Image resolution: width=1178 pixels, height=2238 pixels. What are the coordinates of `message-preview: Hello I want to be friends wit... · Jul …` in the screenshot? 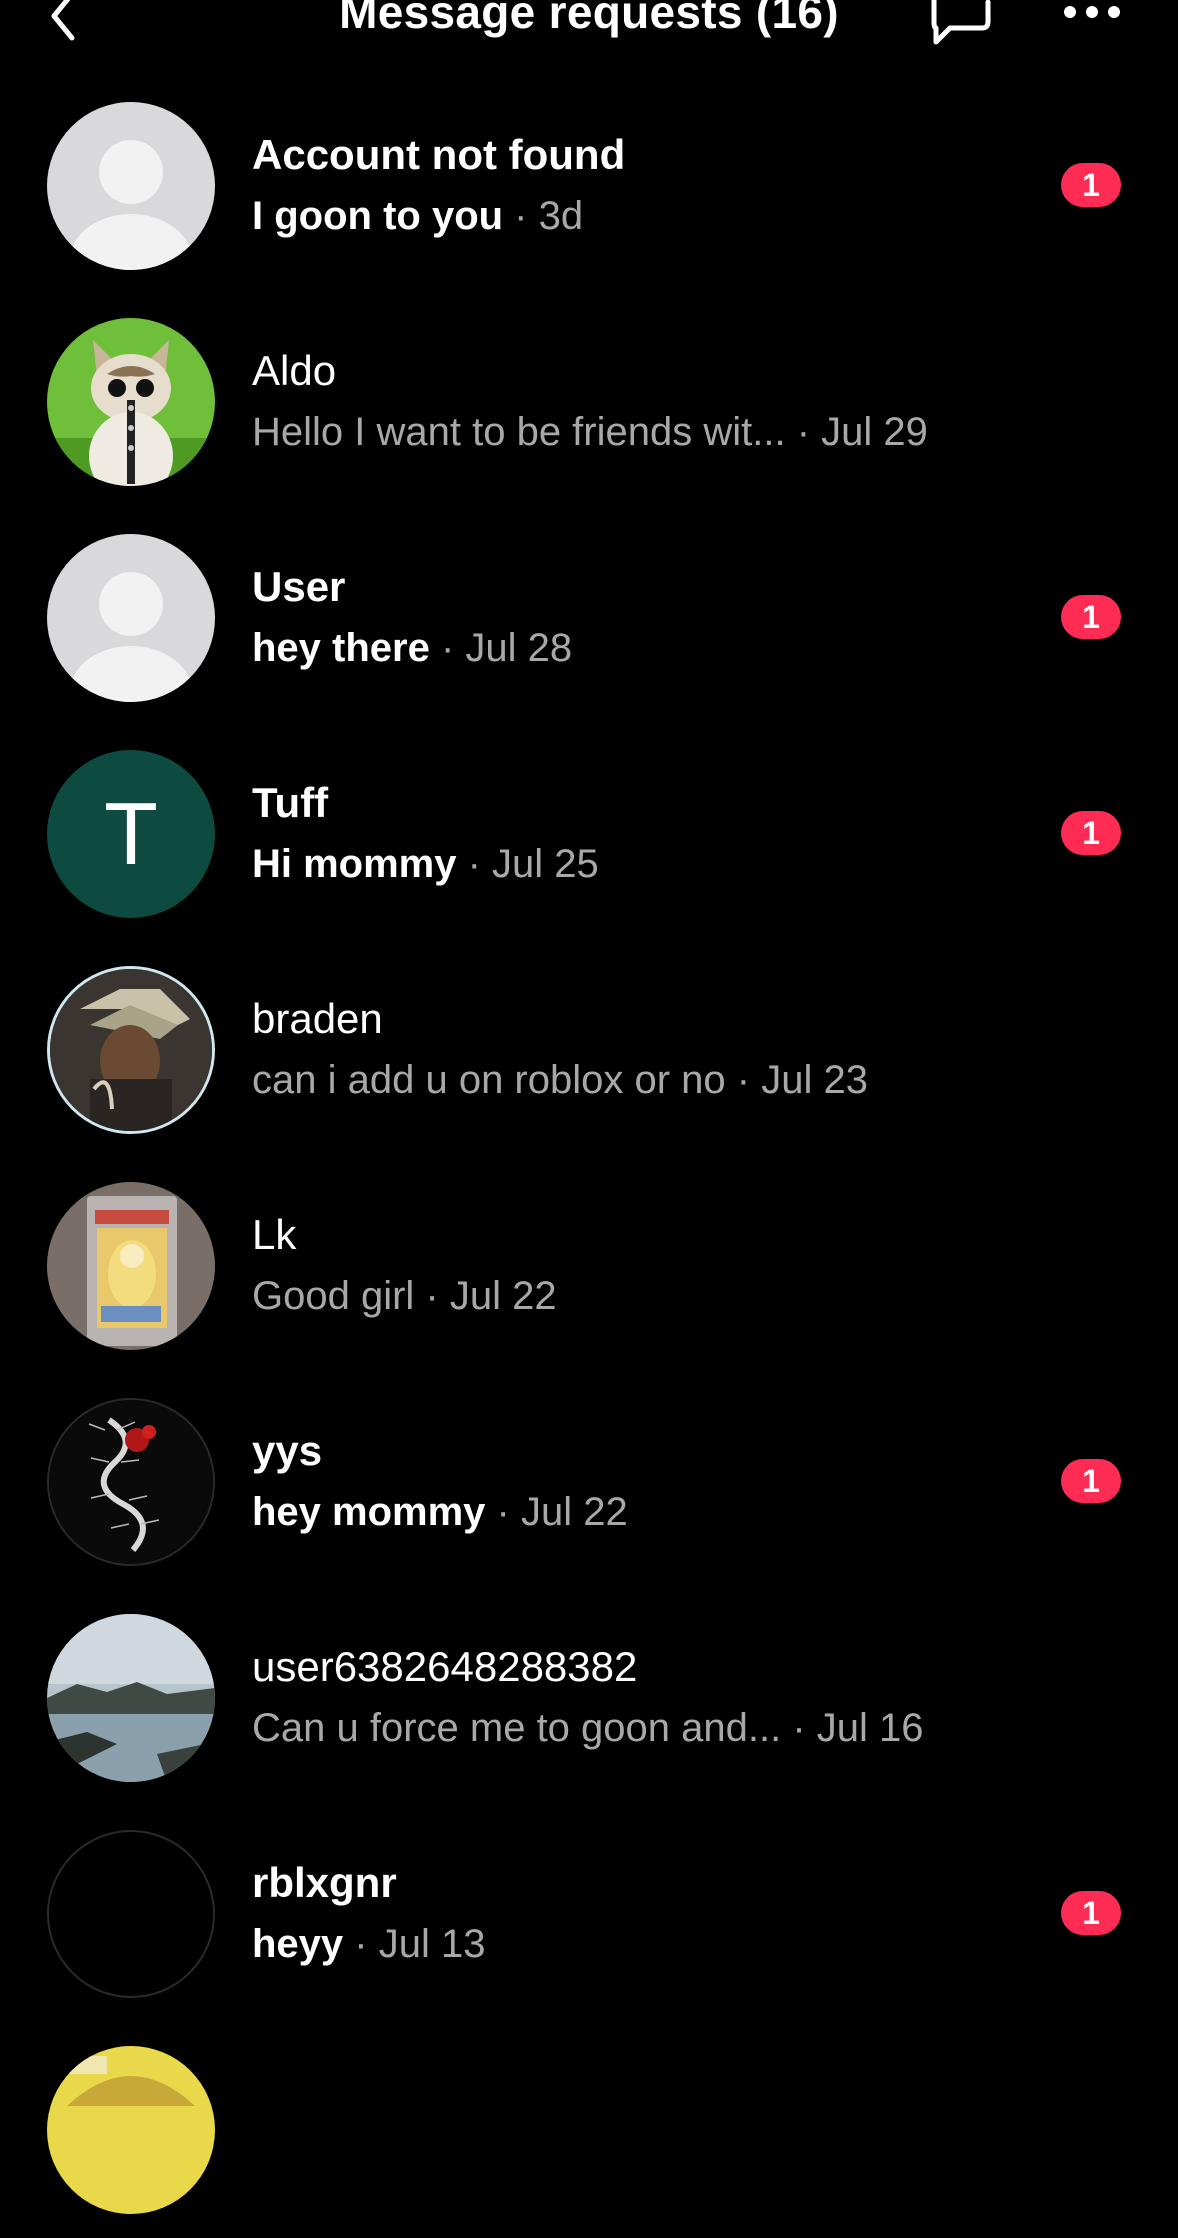 It's located at (590, 432).